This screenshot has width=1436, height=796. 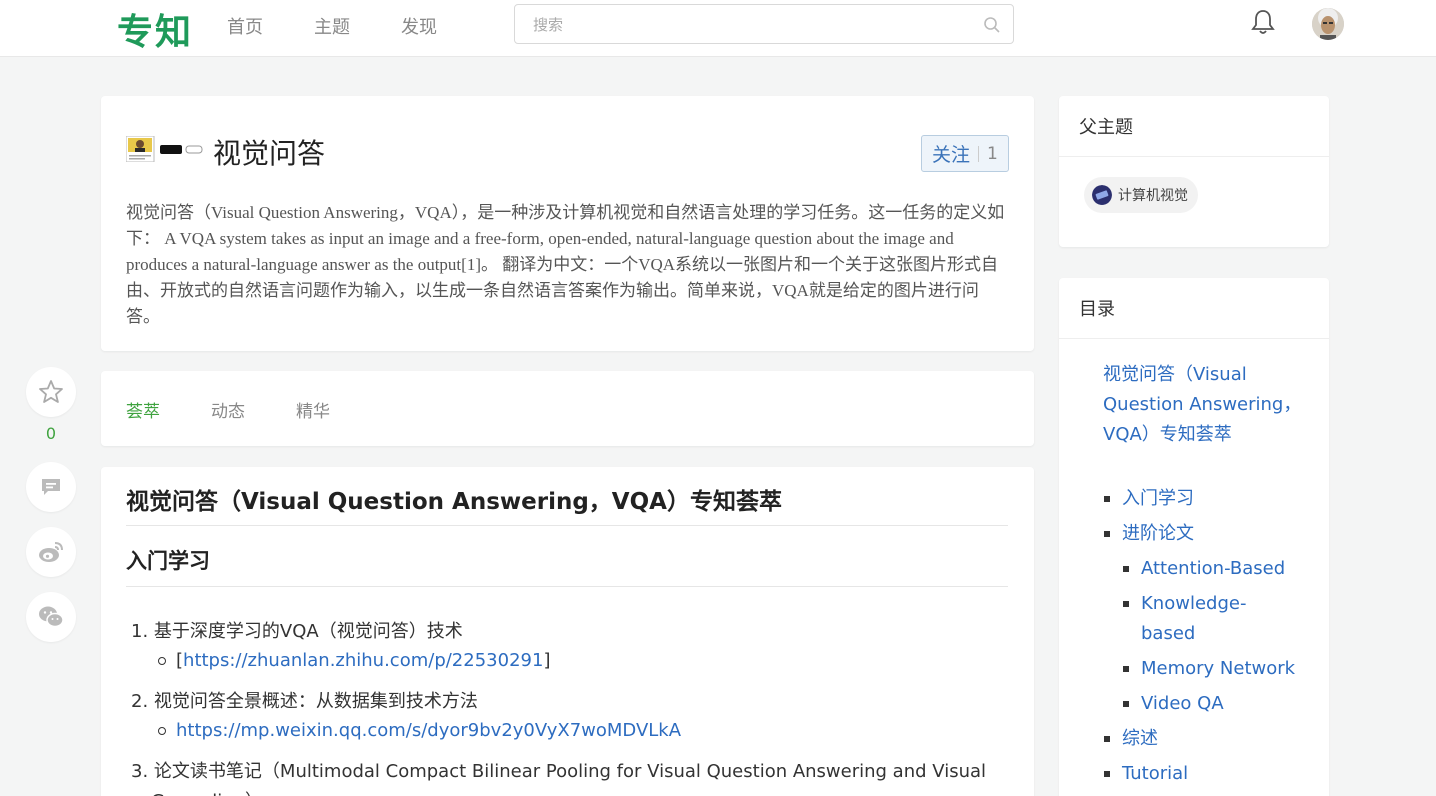 I want to click on follower-count: 1, so click(x=992, y=153).